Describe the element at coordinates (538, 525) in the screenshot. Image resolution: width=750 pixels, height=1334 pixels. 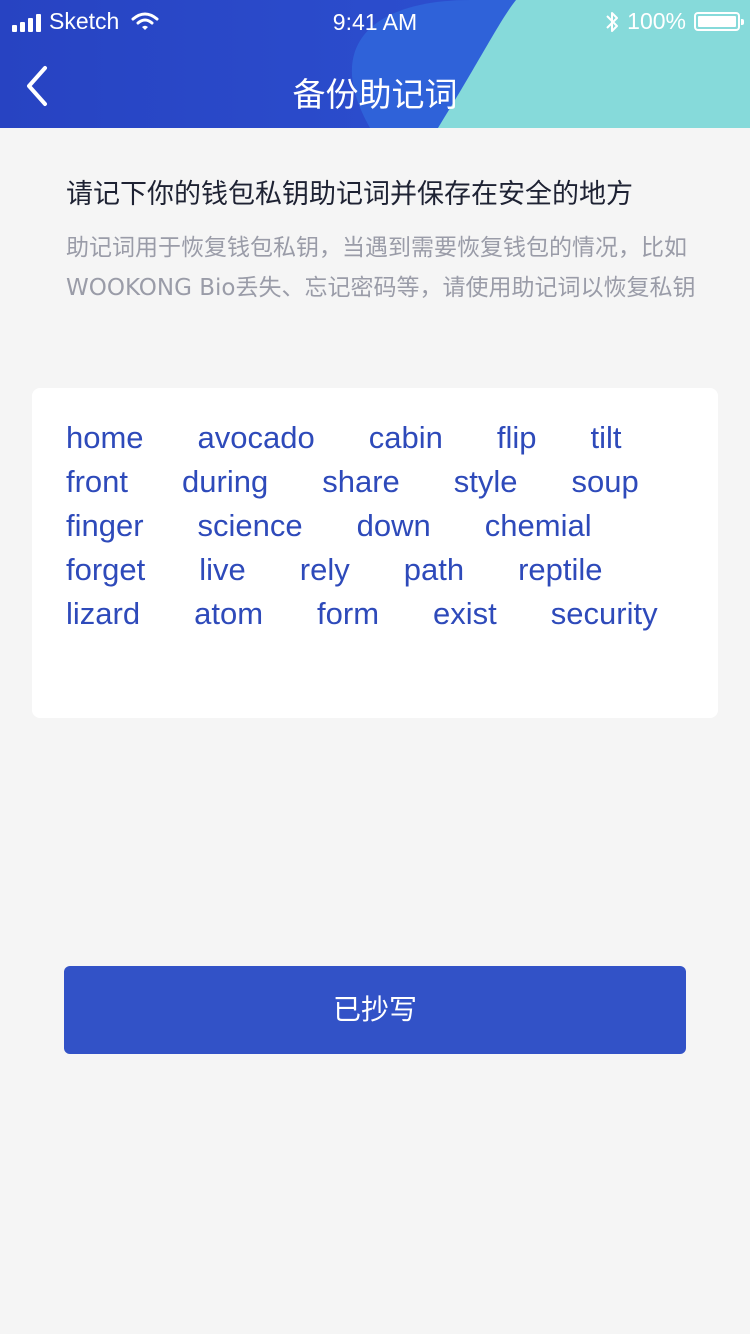
I see `mnemonic-word: chemial` at that location.